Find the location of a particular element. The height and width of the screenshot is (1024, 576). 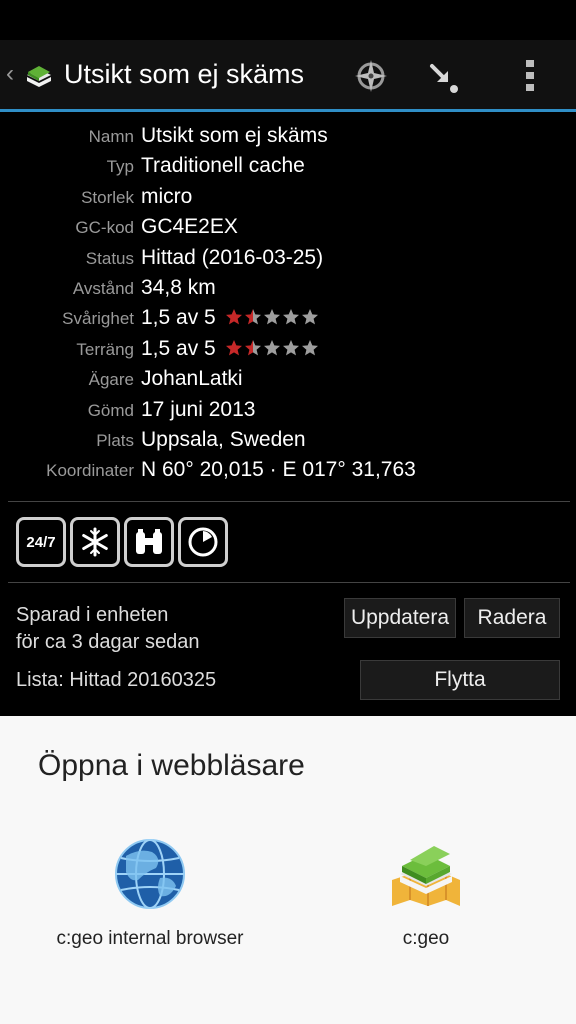

sheet-title: Öppna i webbläsare is located at coordinates (171, 765).